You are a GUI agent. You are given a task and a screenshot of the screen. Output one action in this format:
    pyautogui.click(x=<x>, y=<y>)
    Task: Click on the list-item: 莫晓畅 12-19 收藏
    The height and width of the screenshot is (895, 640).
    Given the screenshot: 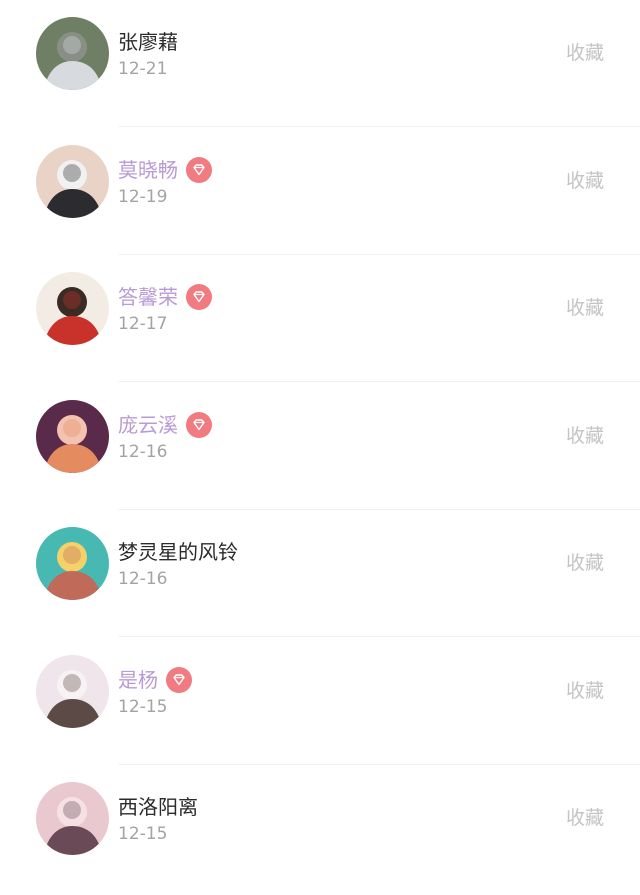 What is the action you would take?
    pyautogui.click(x=320, y=191)
    